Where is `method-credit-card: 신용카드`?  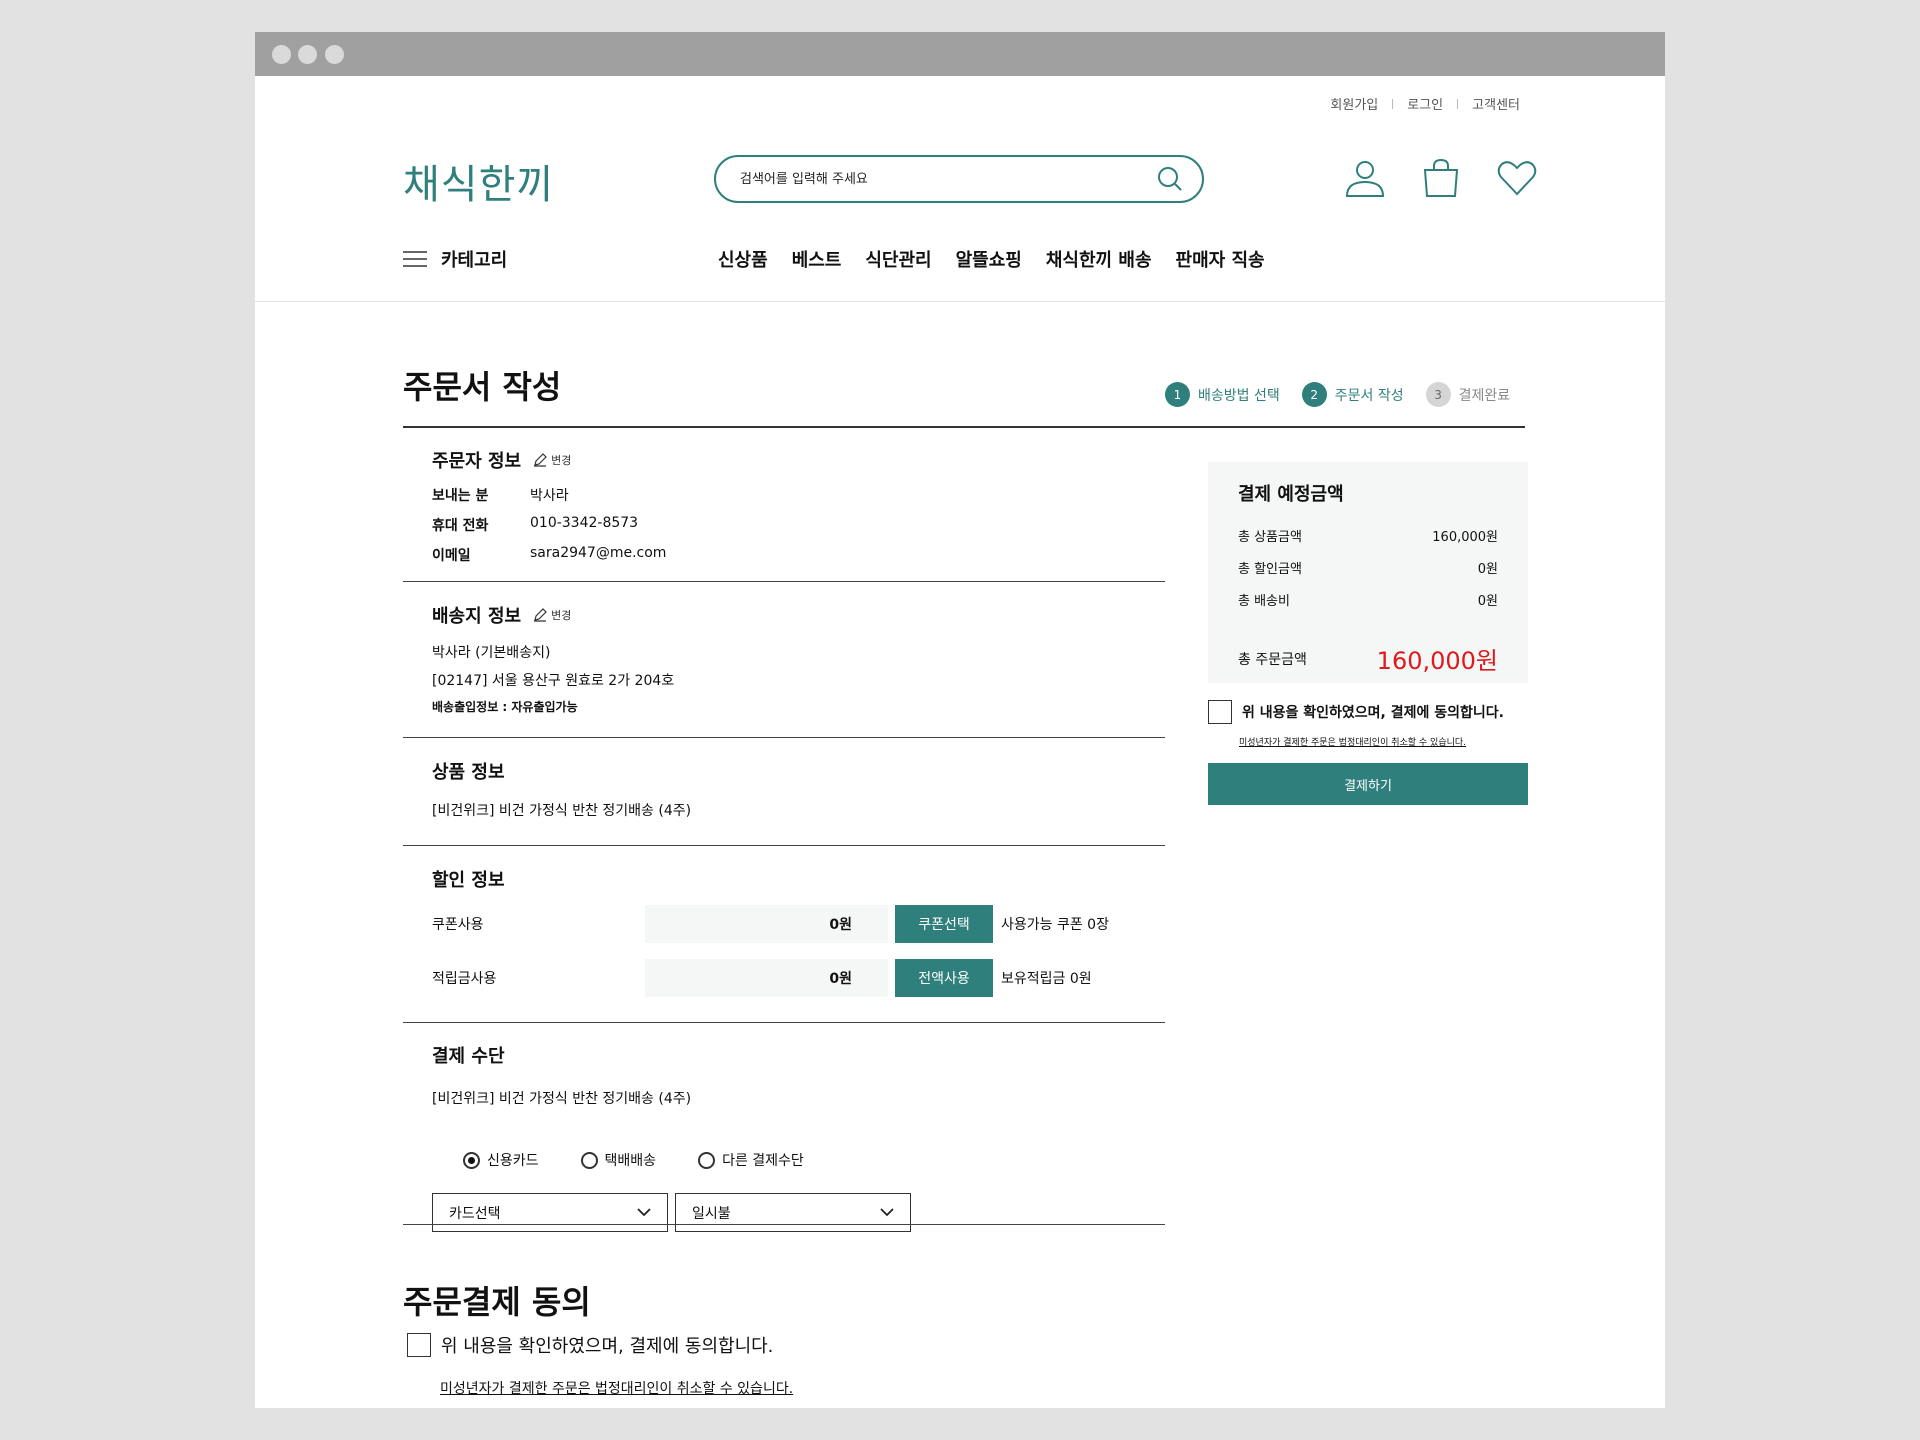
method-credit-card: 신용카드 is located at coordinates (501, 1160).